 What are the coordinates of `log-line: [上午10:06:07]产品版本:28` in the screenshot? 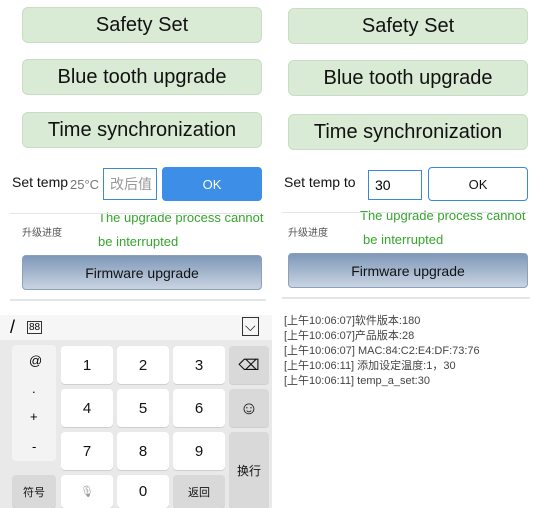 It's located at (349, 336).